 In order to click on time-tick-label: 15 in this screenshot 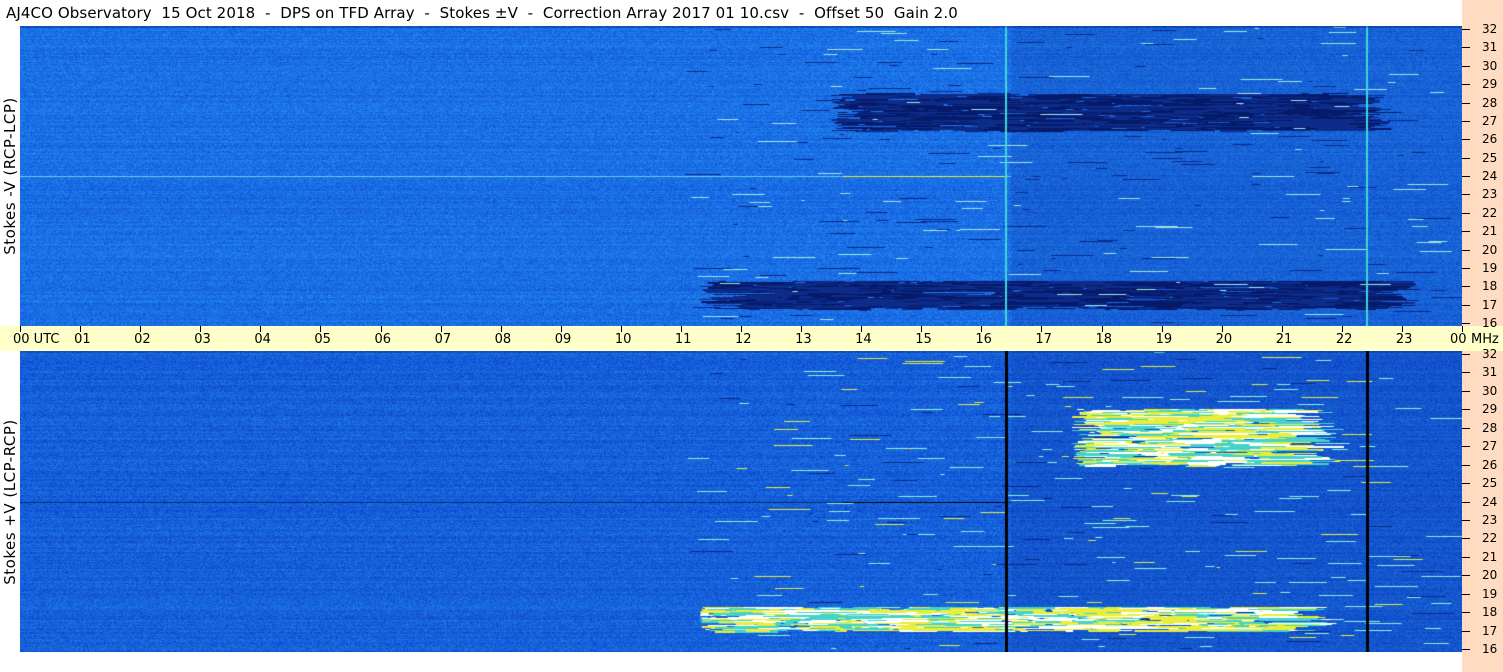, I will do `click(923, 339)`.